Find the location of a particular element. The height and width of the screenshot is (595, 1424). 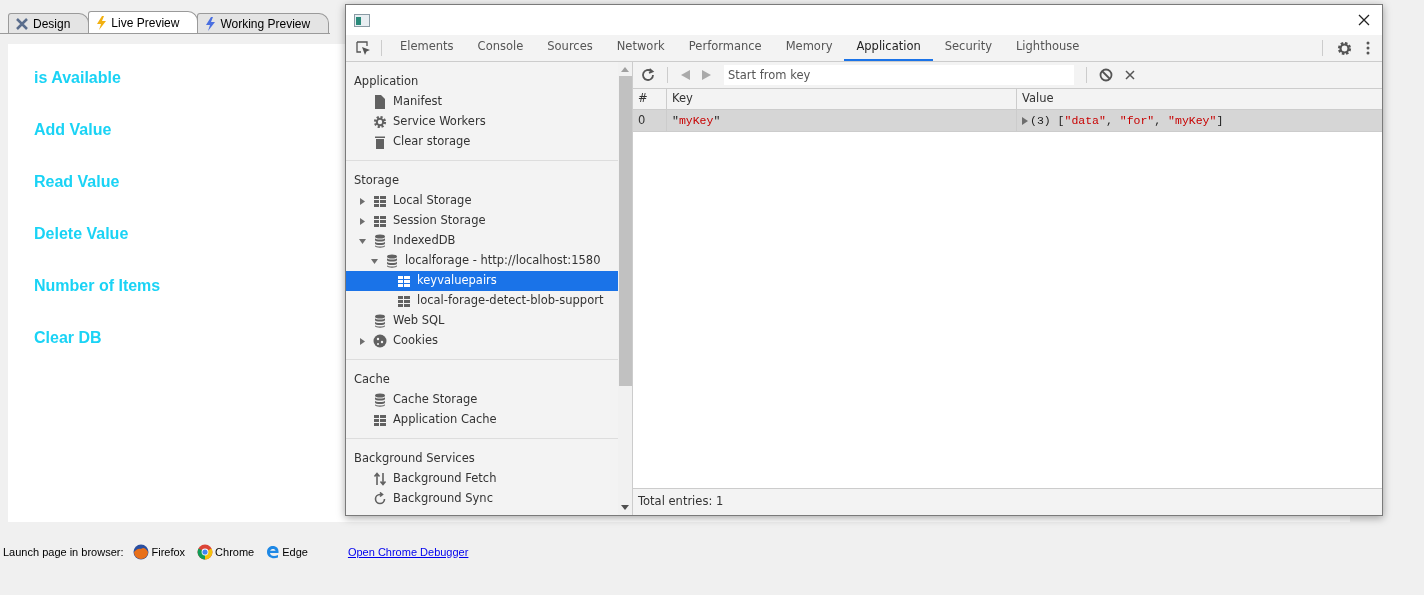

launch-label: Launch page in browser: is located at coordinates (63, 552).